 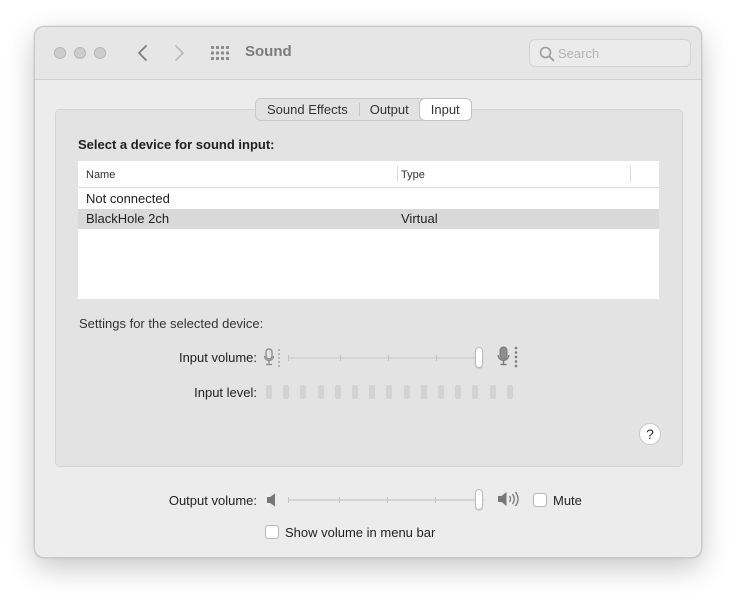 What do you see at coordinates (128, 218) in the screenshot?
I see `device-name: BlackHole 2ch` at bounding box center [128, 218].